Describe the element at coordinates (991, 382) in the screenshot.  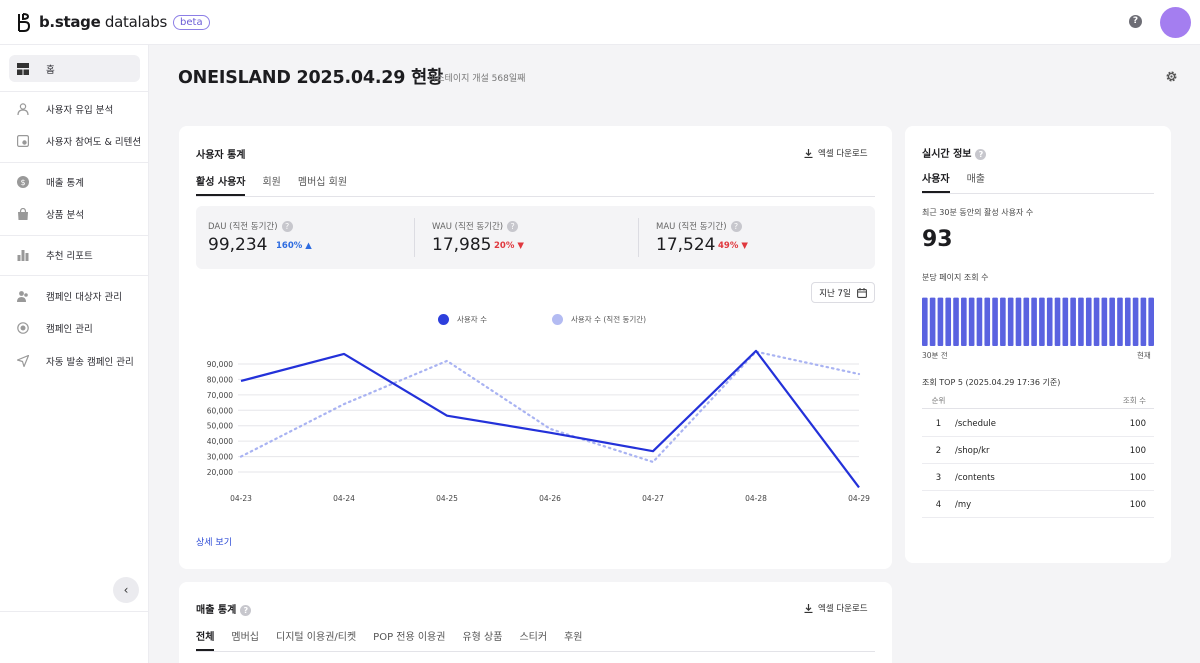
I see `top5-title: 조회 TOP 5 (2025.04.29 17:36 기준)` at that location.